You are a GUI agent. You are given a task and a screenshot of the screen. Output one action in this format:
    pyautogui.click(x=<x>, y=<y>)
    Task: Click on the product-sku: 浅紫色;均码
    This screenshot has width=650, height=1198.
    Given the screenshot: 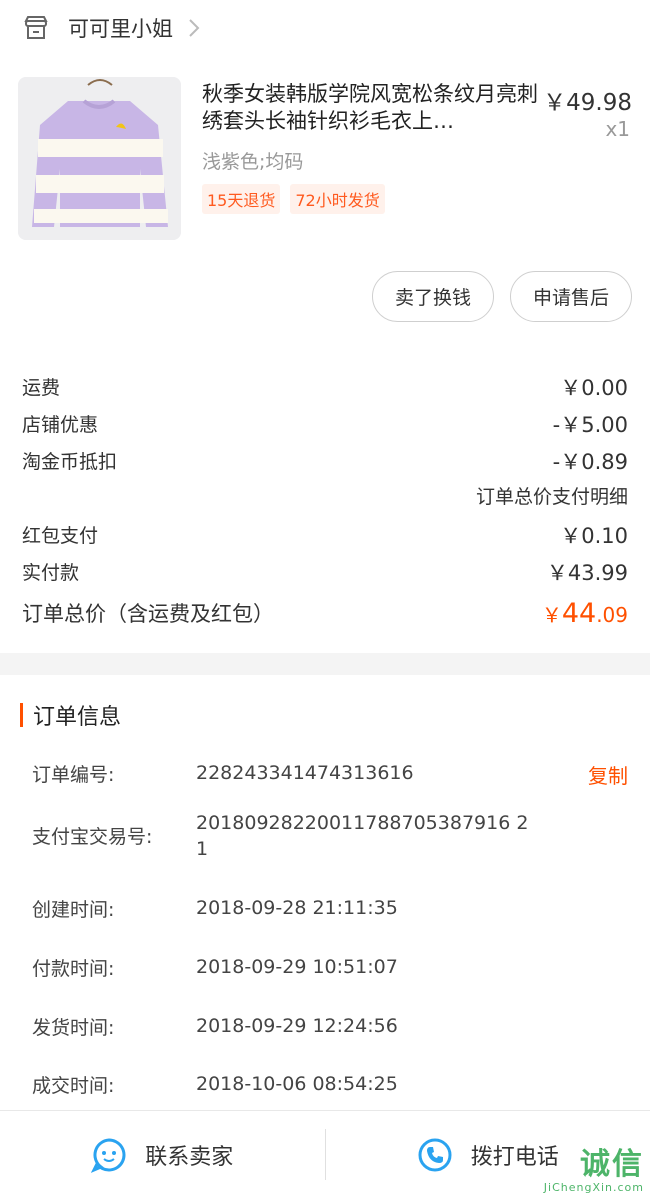 What is the action you would take?
    pyautogui.click(x=253, y=162)
    